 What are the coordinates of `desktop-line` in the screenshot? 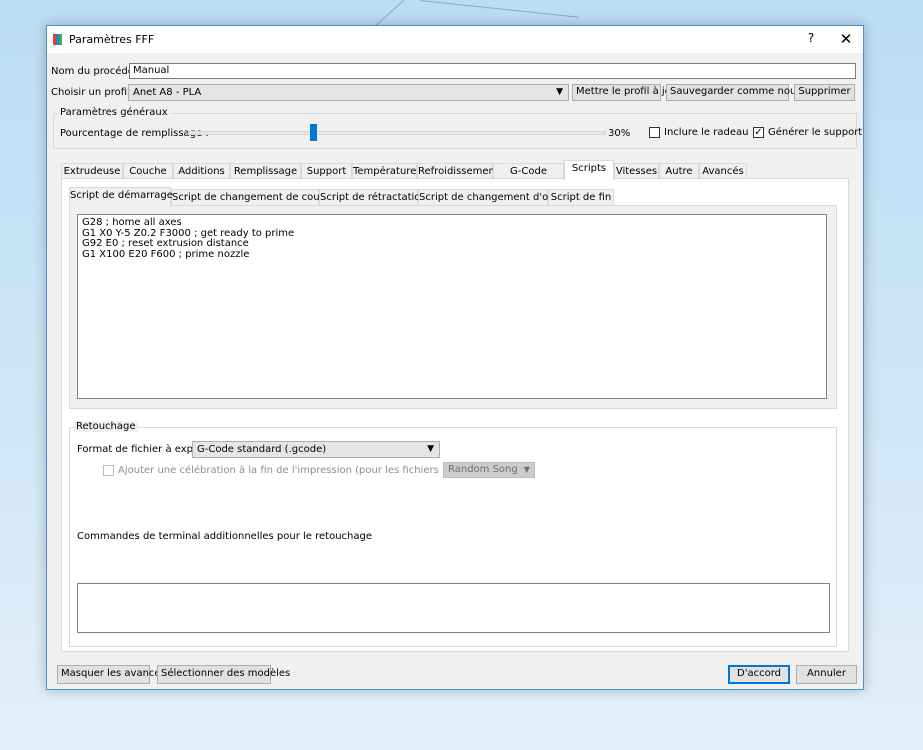 It's located at (499, 9).